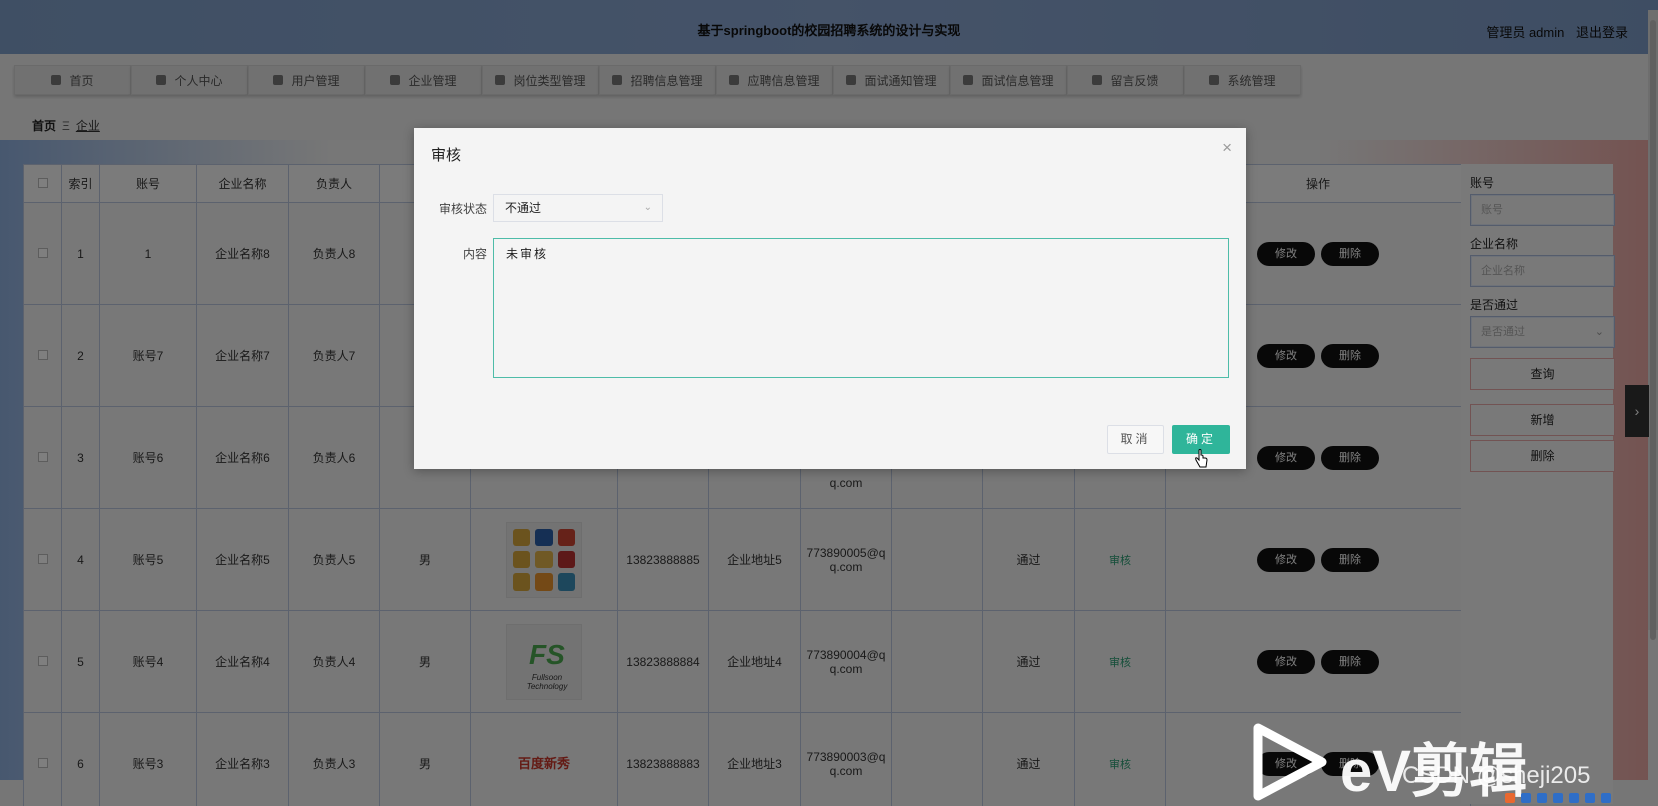  Describe the element at coordinates (1606, 798) in the screenshot. I see `ime-tools-icon` at that location.